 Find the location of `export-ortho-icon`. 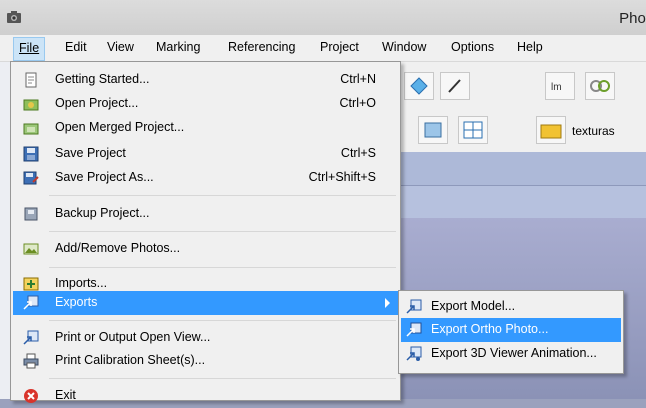

export-ortho-icon is located at coordinates (414, 329).